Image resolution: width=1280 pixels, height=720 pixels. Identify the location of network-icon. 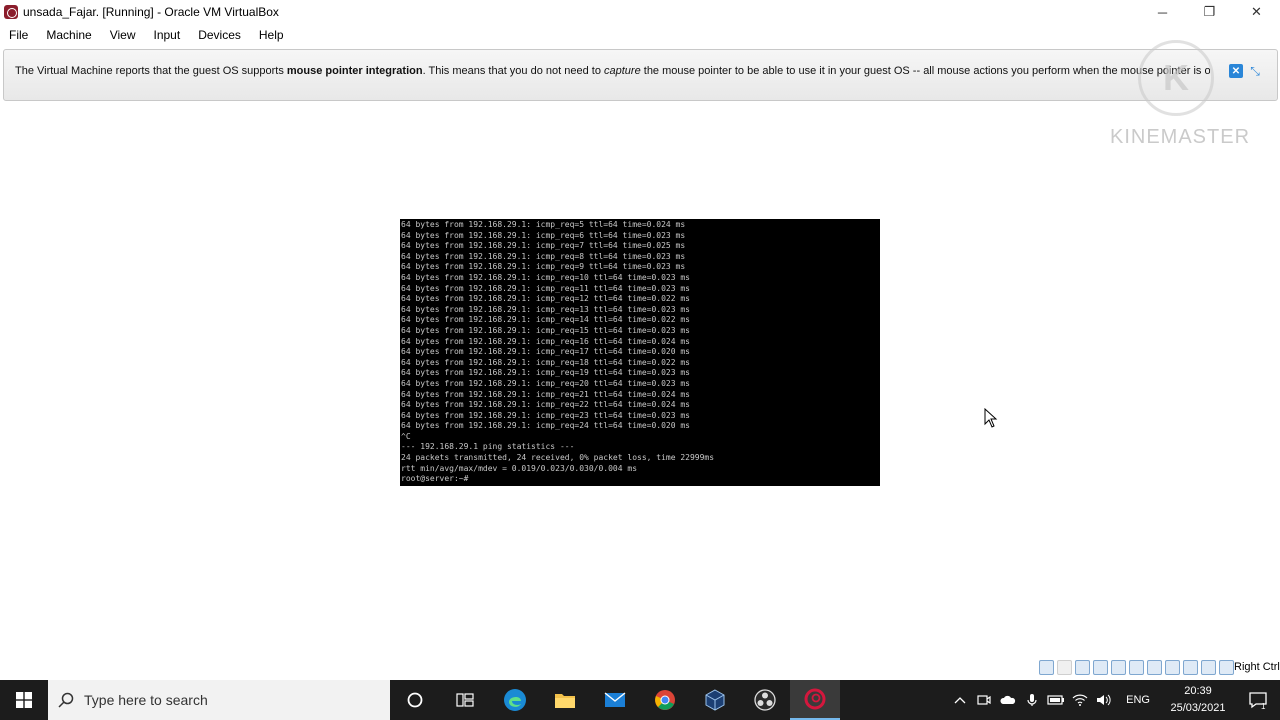
(1100, 667).